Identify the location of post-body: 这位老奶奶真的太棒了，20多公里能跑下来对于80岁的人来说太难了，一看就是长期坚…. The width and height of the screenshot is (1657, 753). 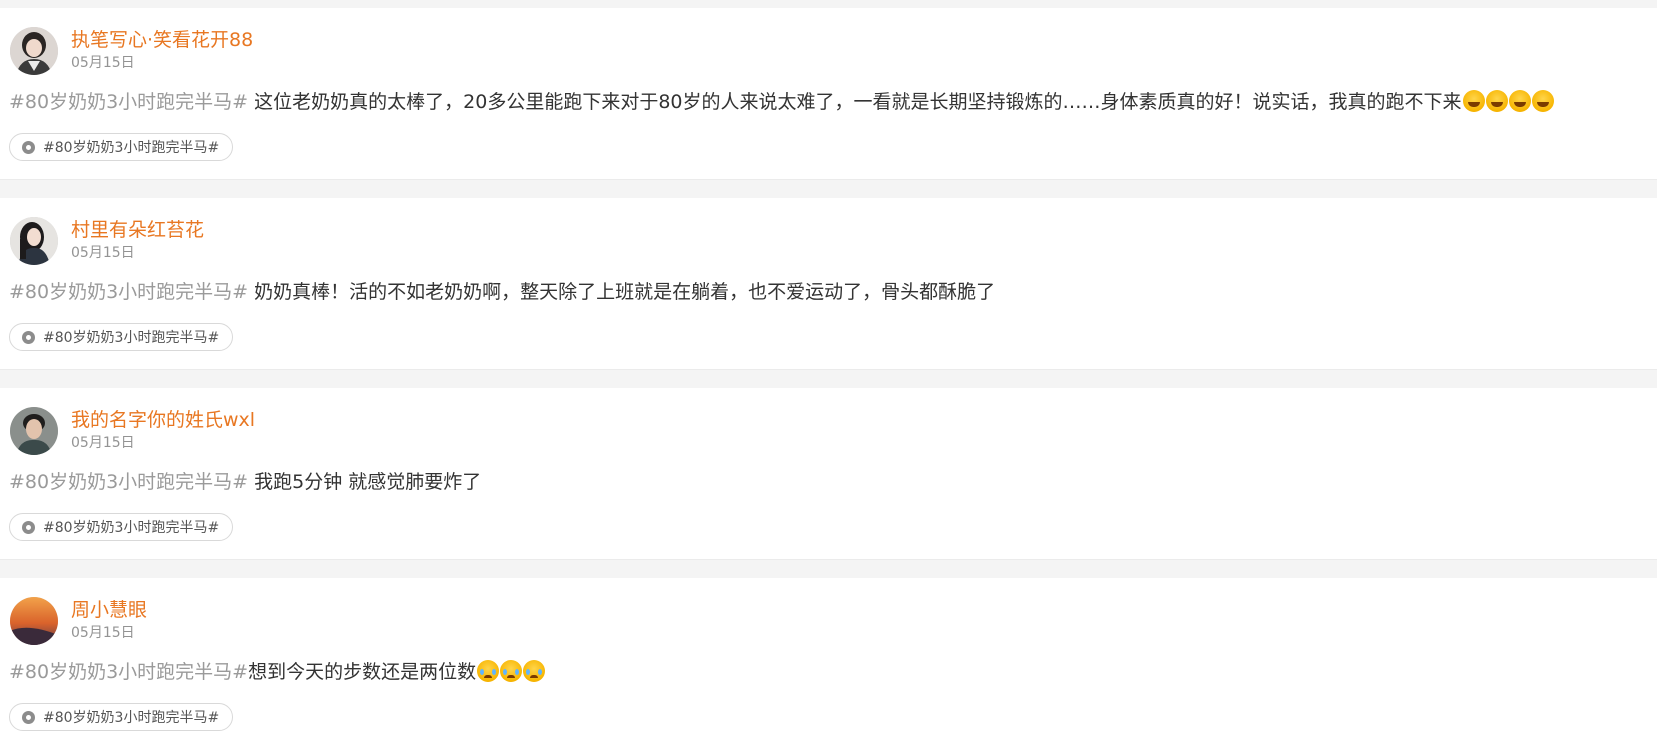
(855, 102).